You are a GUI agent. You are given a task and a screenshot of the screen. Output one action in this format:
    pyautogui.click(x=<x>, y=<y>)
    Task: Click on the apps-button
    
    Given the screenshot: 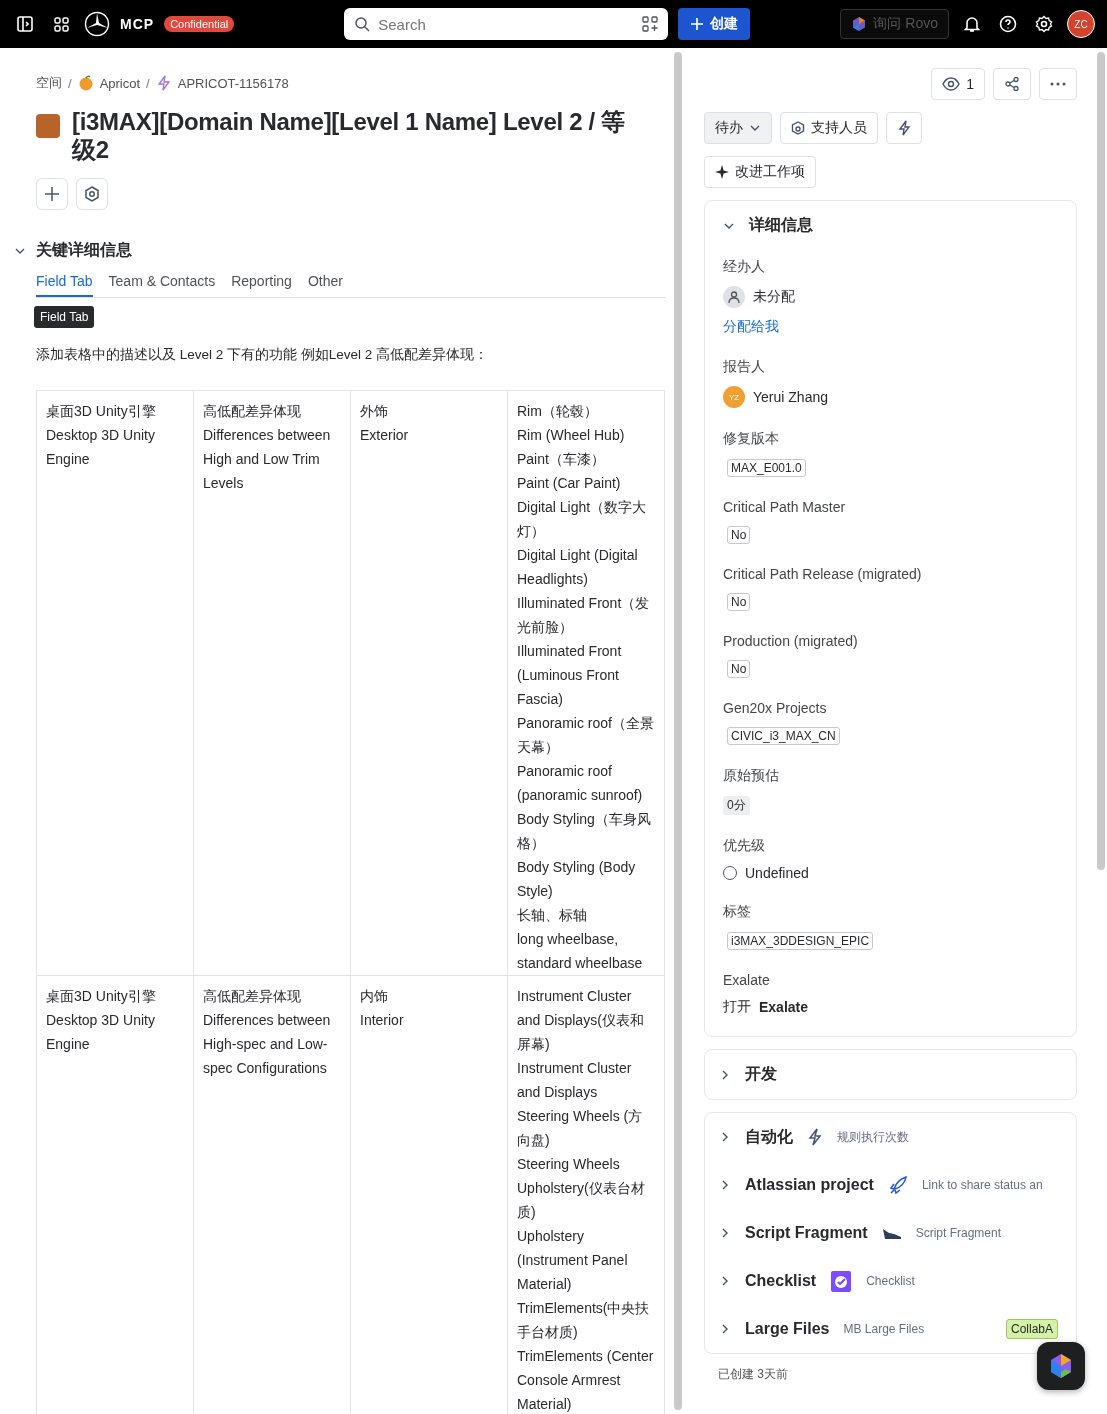 What is the action you would take?
    pyautogui.click(x=92, y=194)
    